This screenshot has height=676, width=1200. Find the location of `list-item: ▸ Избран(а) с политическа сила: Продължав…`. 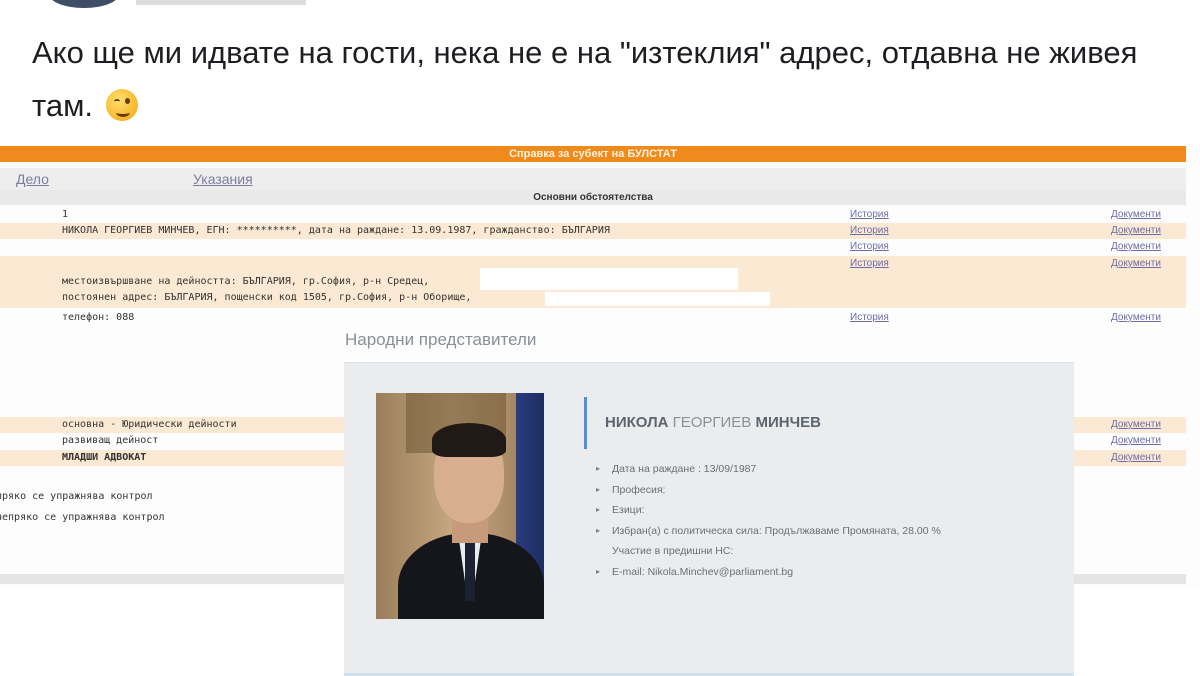

list-item: ▸ Избран(а) с политическа сила: Продължав… is located at coordinates (826, 531).